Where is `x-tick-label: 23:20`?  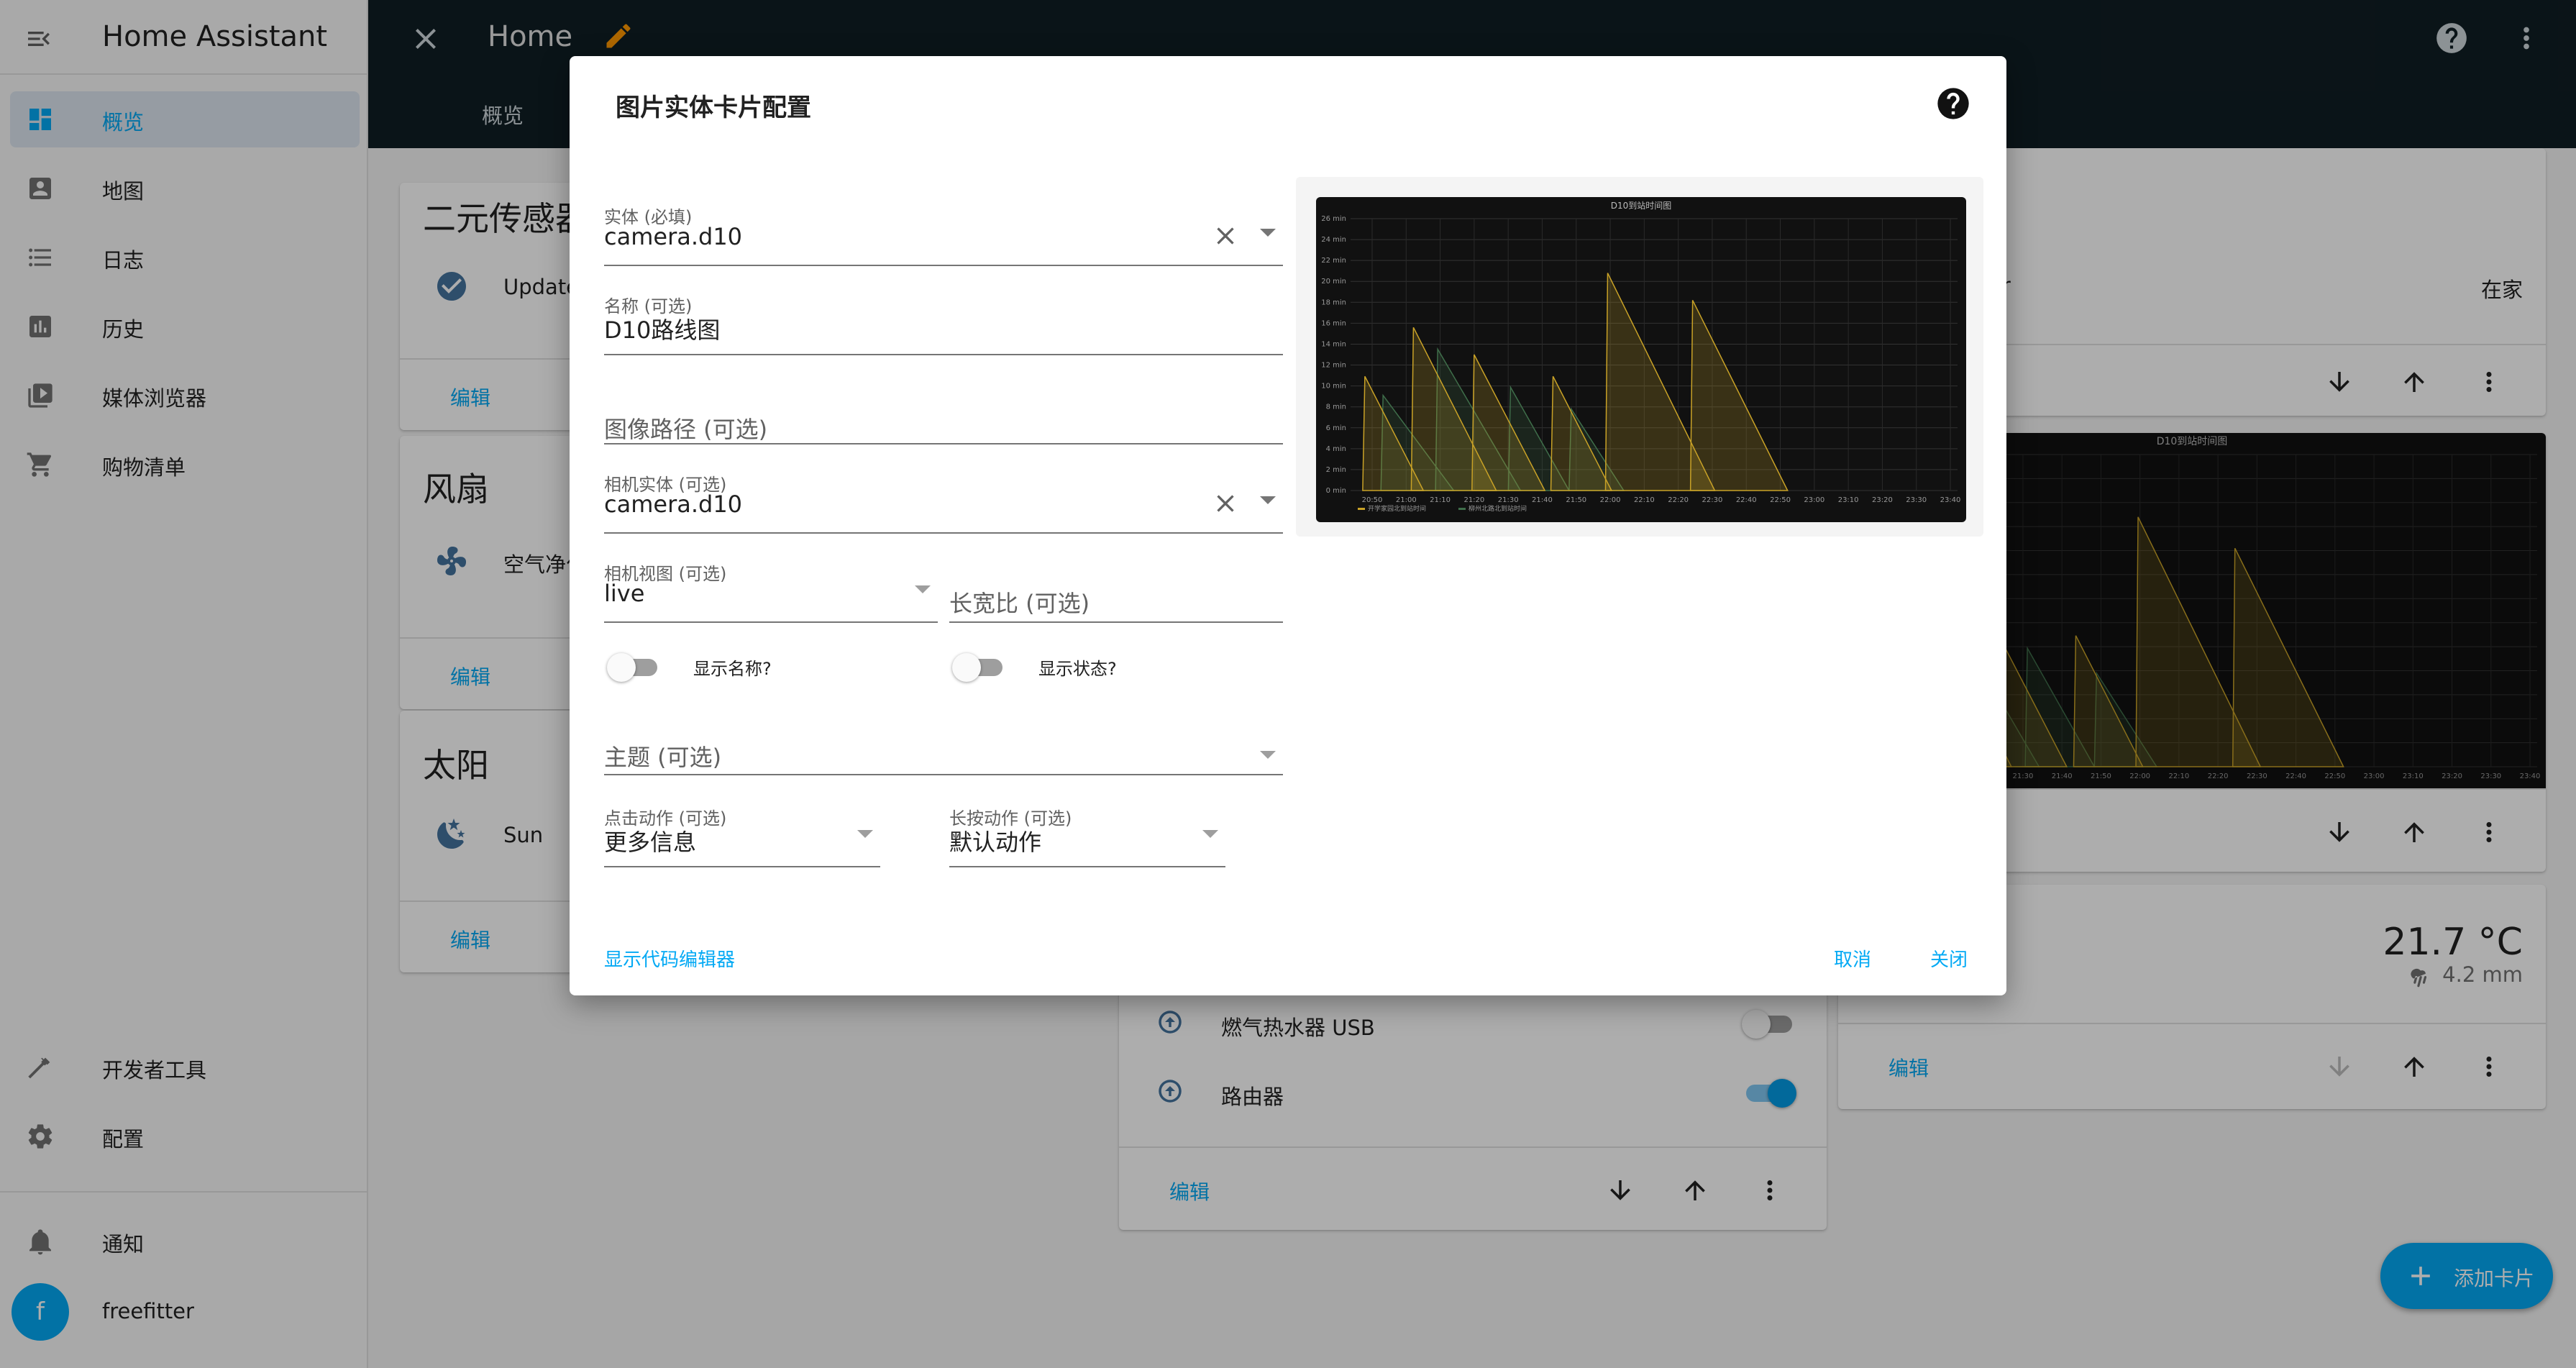 x-tick-label: 23:20 is located at coordinates (1882, 500).